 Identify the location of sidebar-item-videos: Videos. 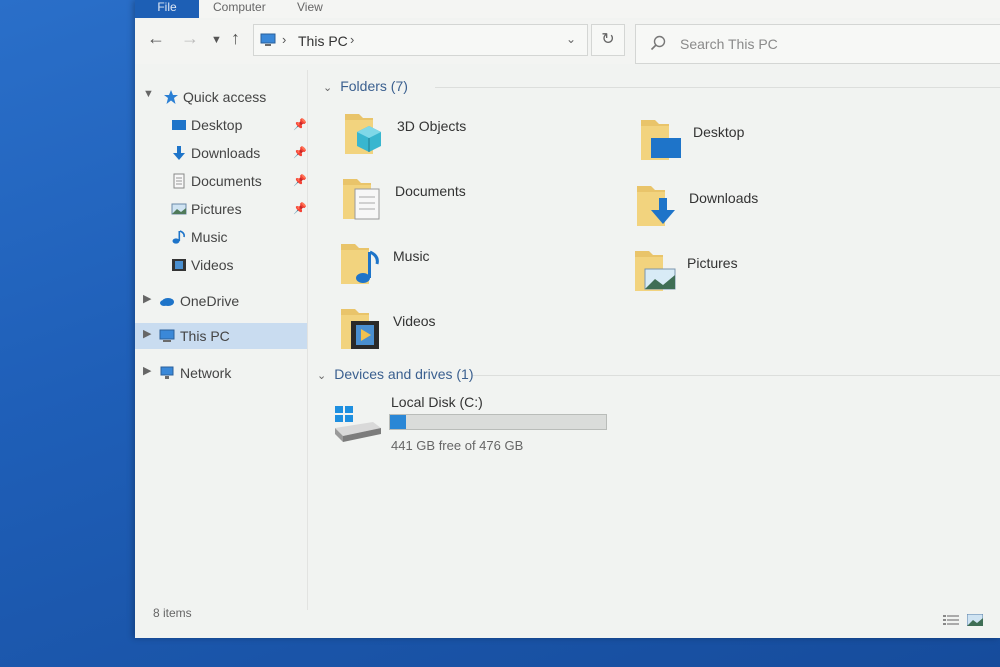
(221, 265).